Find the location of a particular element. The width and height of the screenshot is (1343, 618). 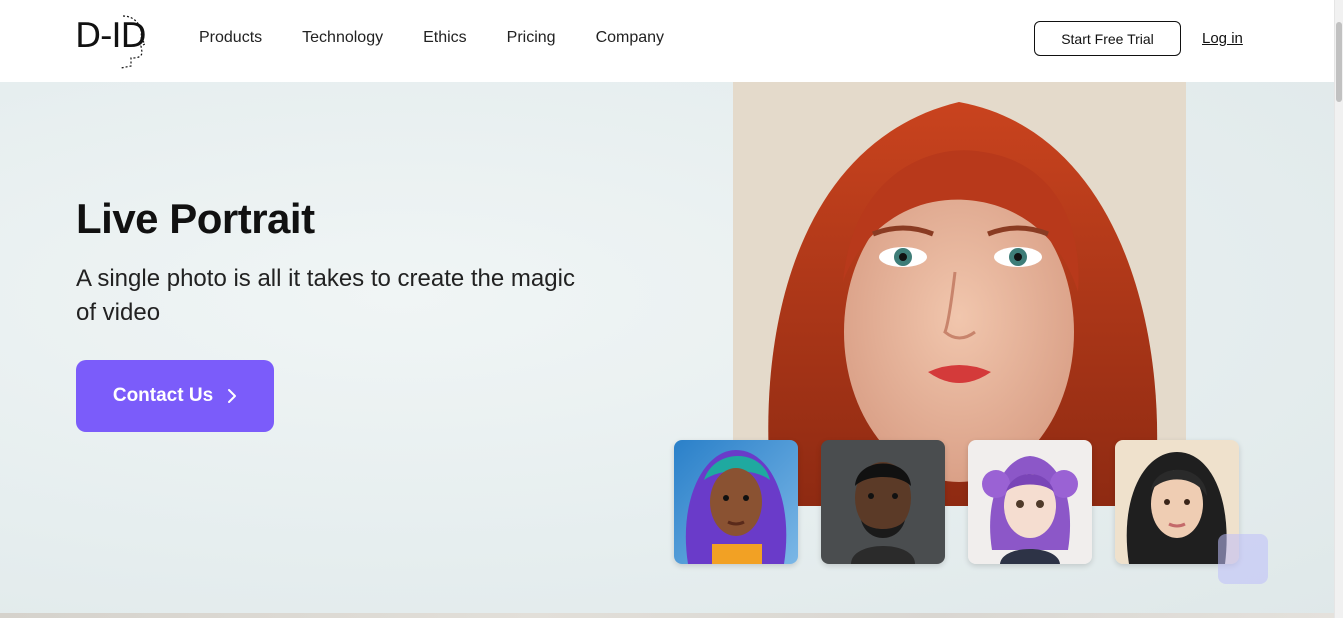

page-title: Live Portrait is located at coordinates (195, 218).